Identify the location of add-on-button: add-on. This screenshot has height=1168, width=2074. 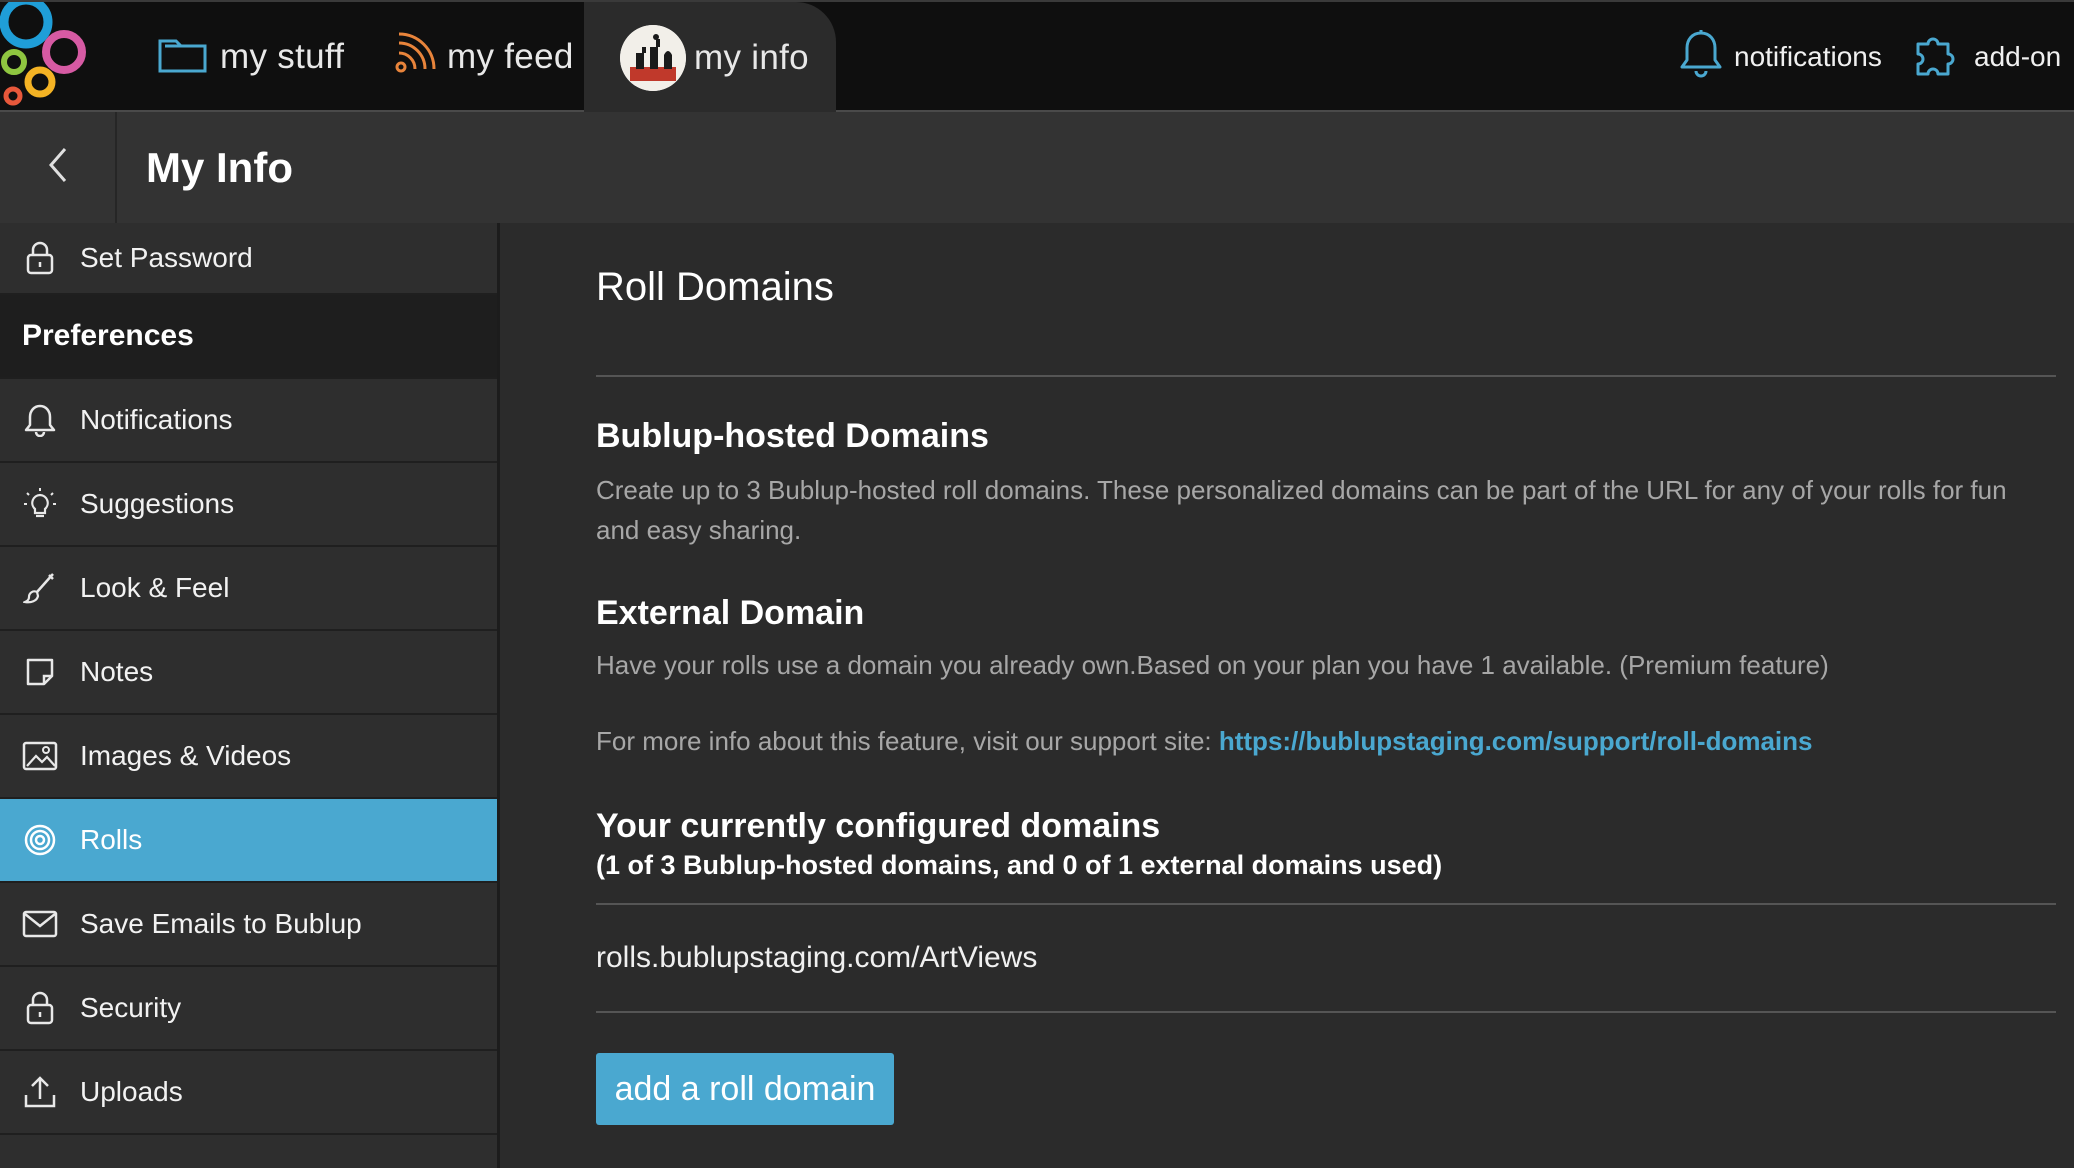
(1986, 57).